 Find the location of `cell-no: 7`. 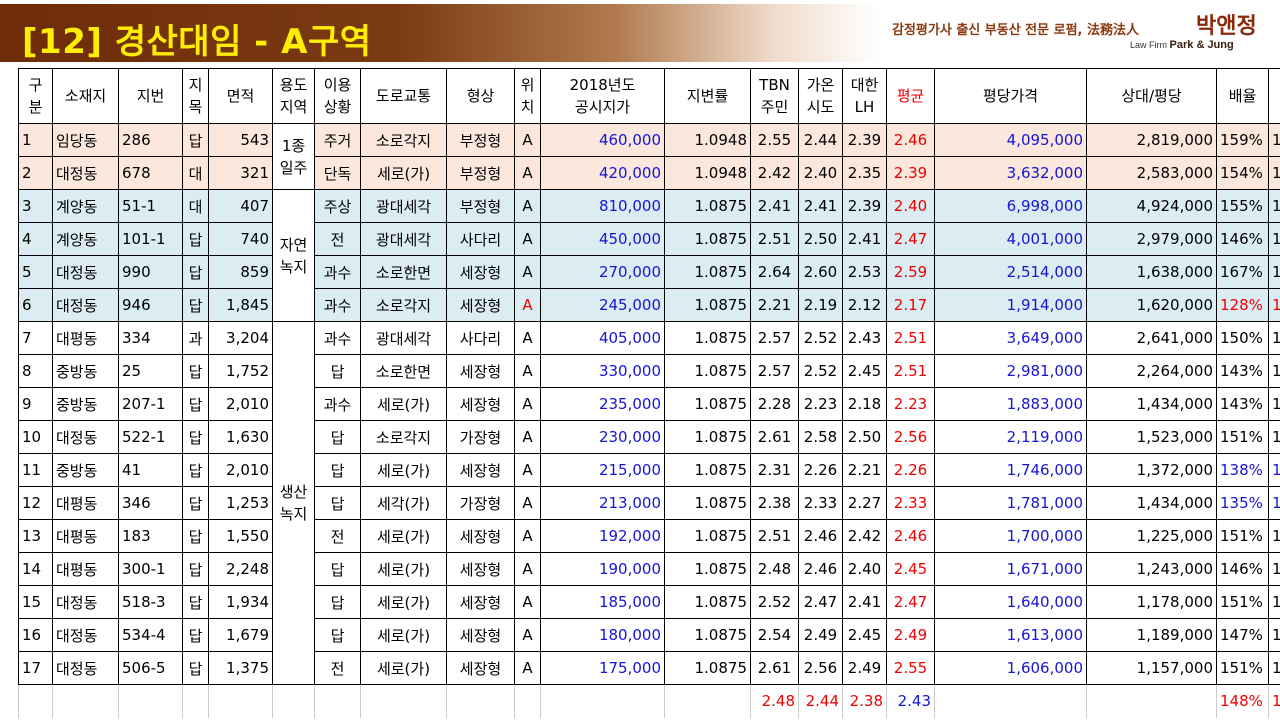

cell-no: 7 is located at coordinates (35, 338).